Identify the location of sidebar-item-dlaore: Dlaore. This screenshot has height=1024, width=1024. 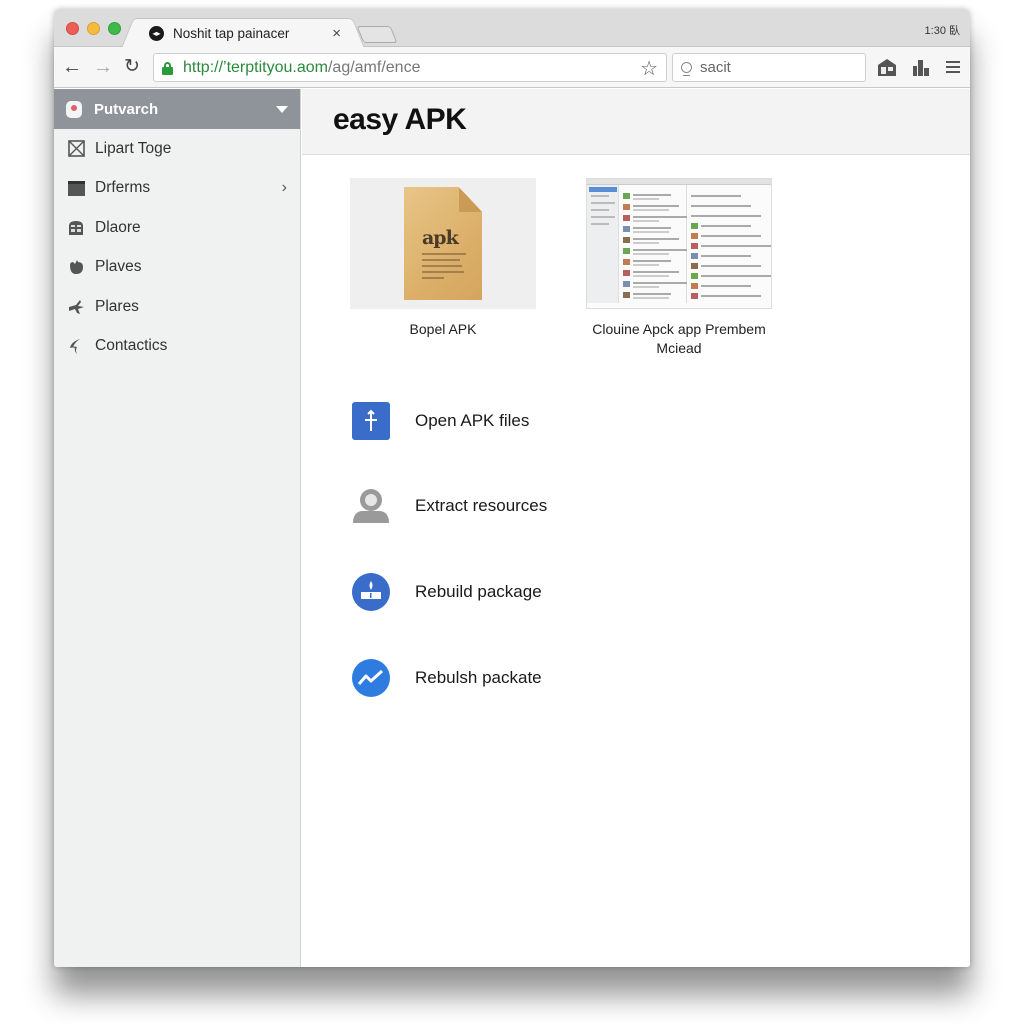
(177, 228).